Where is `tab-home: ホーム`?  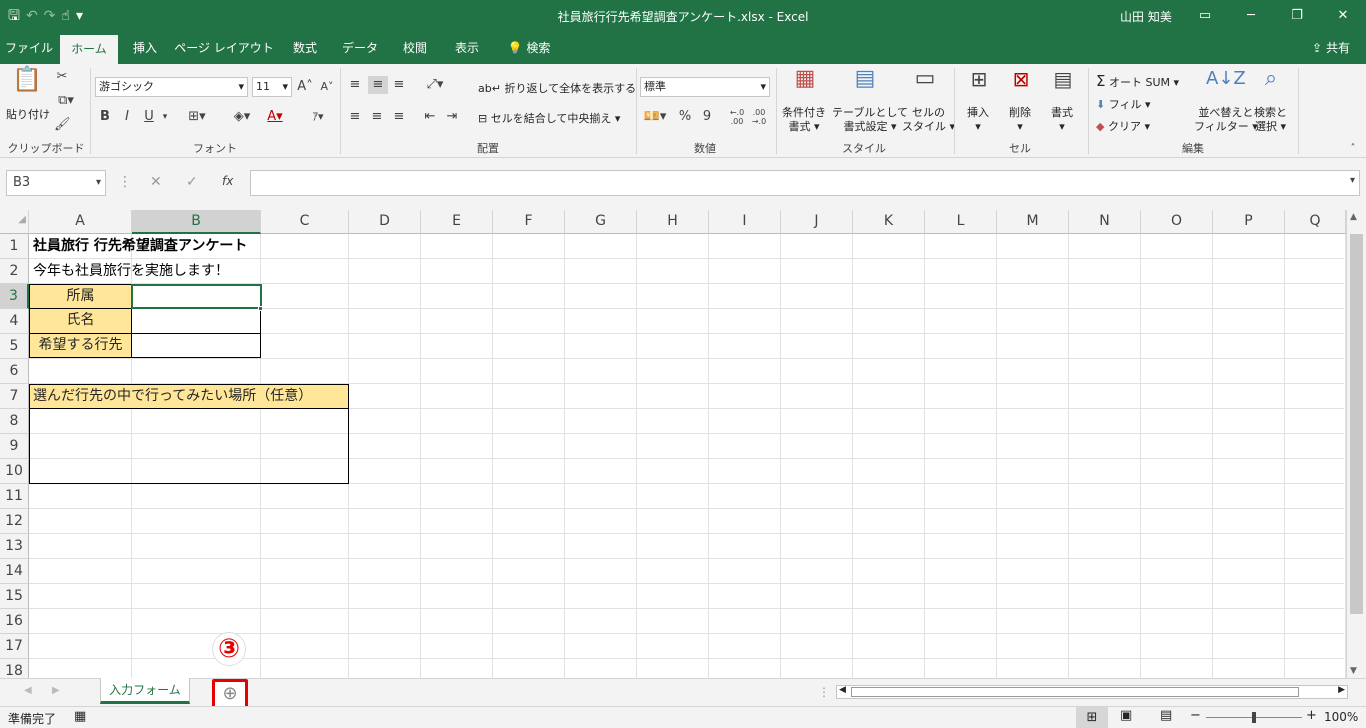 tab-home: ホーム is located at coordinates (89, 49).